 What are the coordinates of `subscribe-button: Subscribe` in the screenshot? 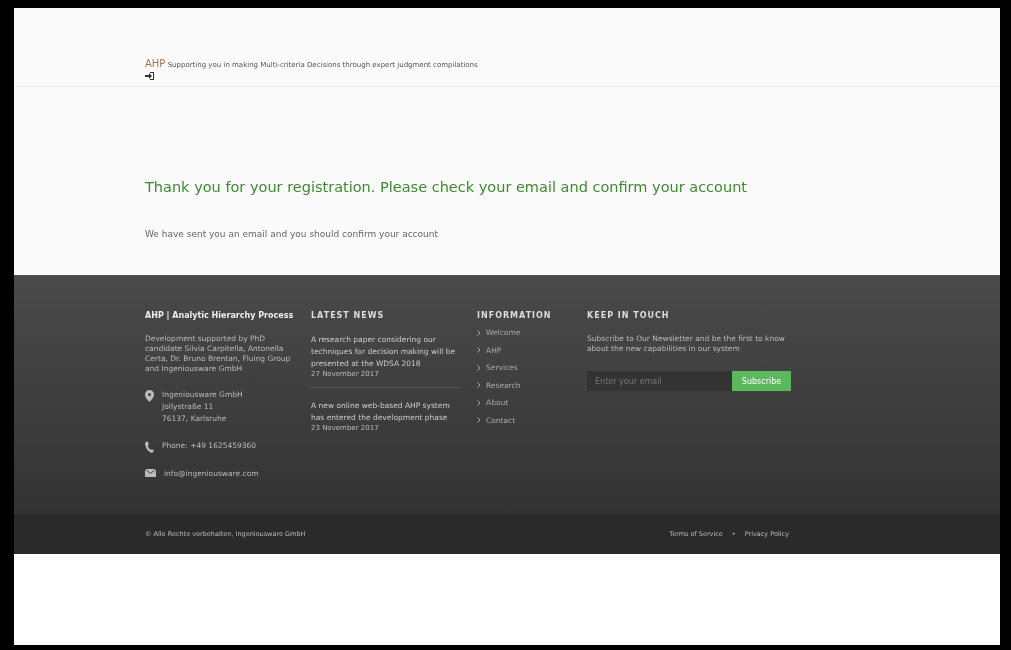 It's located at (761, 381).